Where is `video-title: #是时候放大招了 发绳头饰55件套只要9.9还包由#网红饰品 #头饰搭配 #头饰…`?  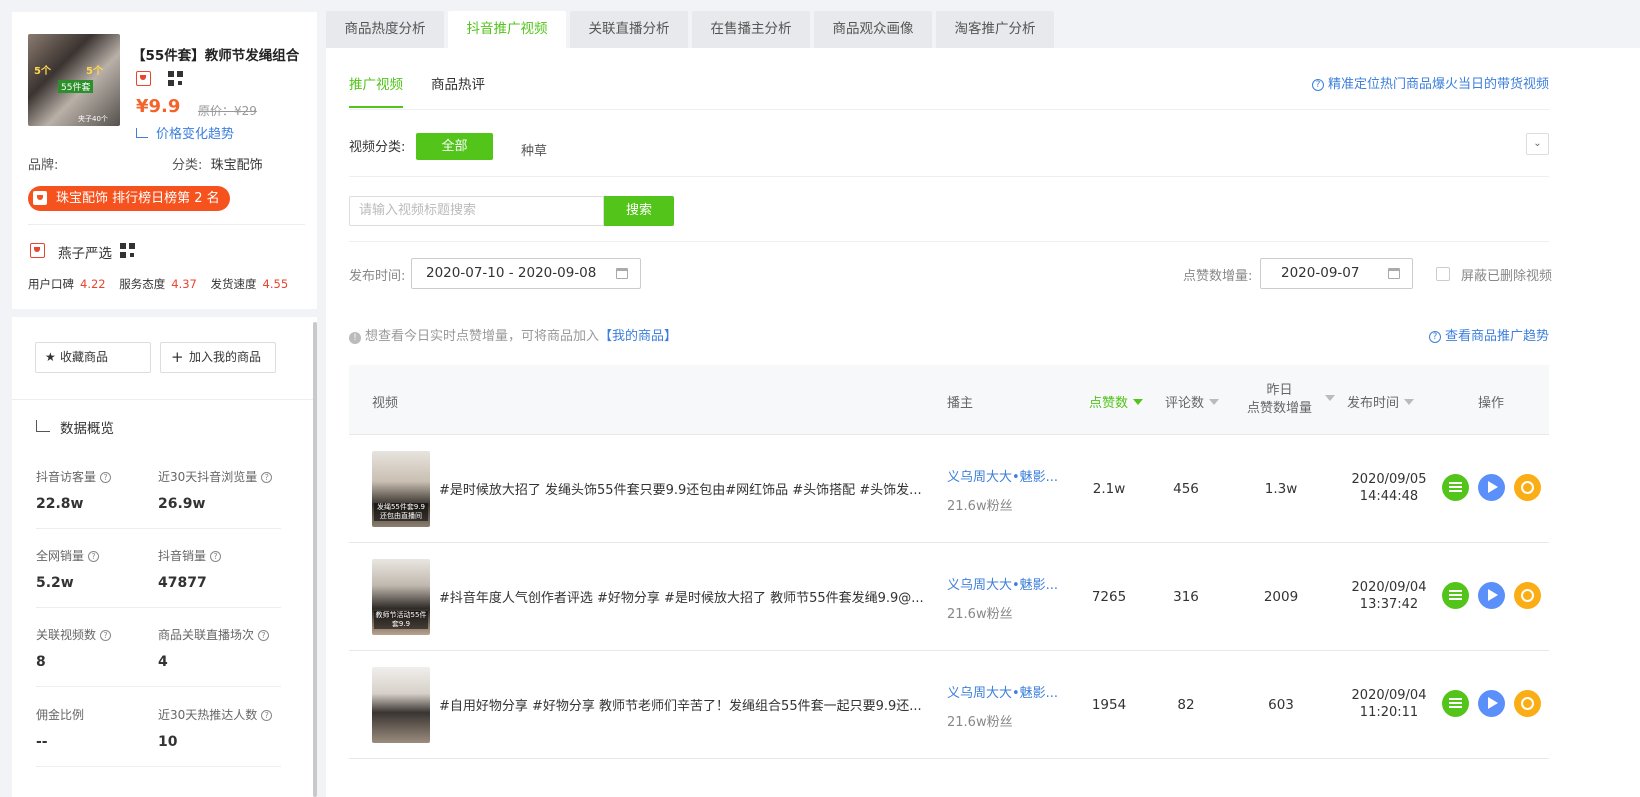 video-title: #是时候放大招了 发绳头饰55件套只要9.9还包由#网红饰品 #头饰搭配 #头饰… is located at coordinates (684, 488).